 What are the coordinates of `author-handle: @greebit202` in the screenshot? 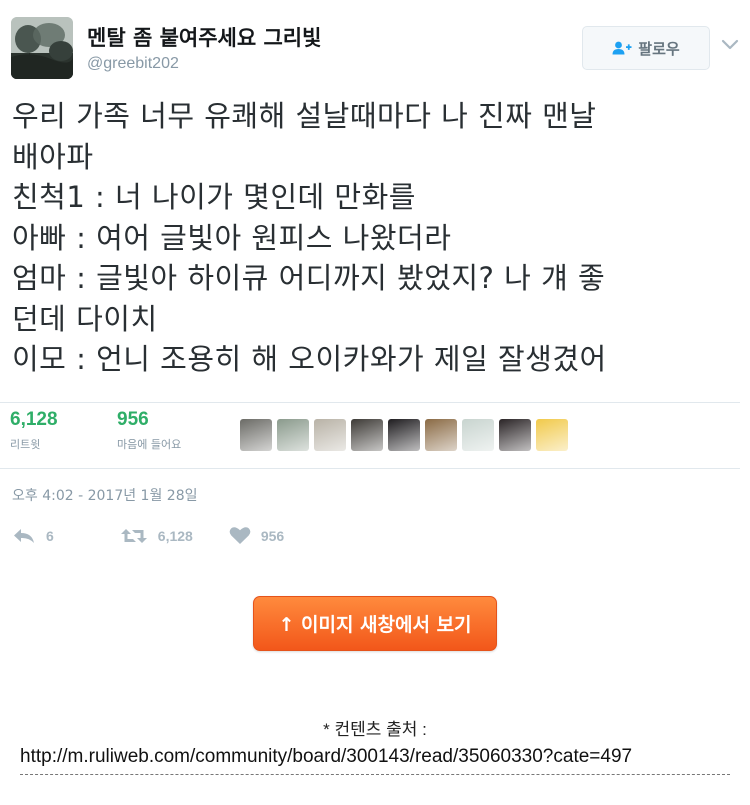 It's located at (133, 64).